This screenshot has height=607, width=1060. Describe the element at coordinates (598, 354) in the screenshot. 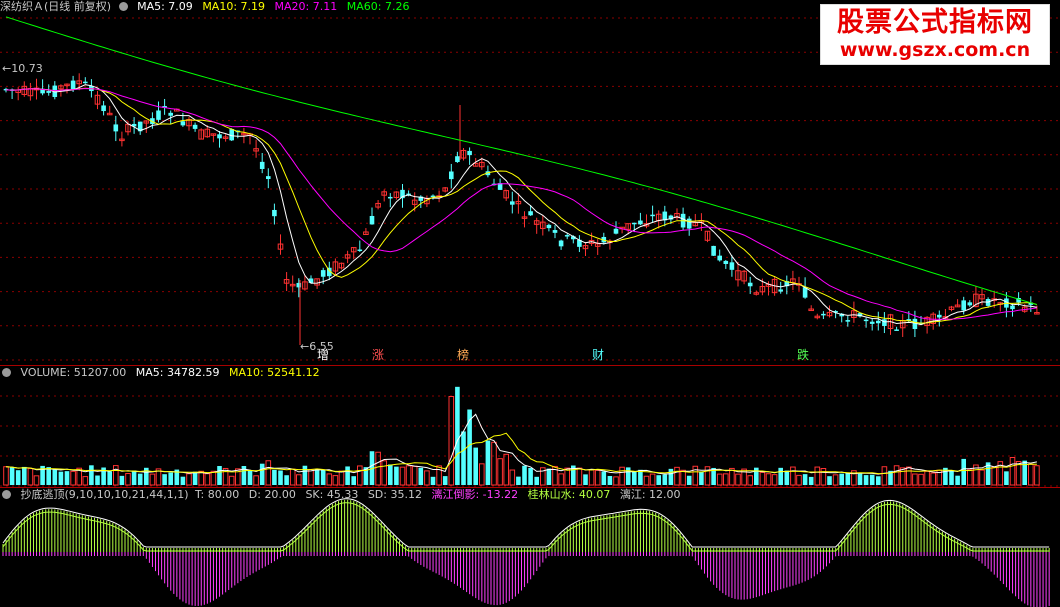

I see `event-marker-cai: 财` at that location.